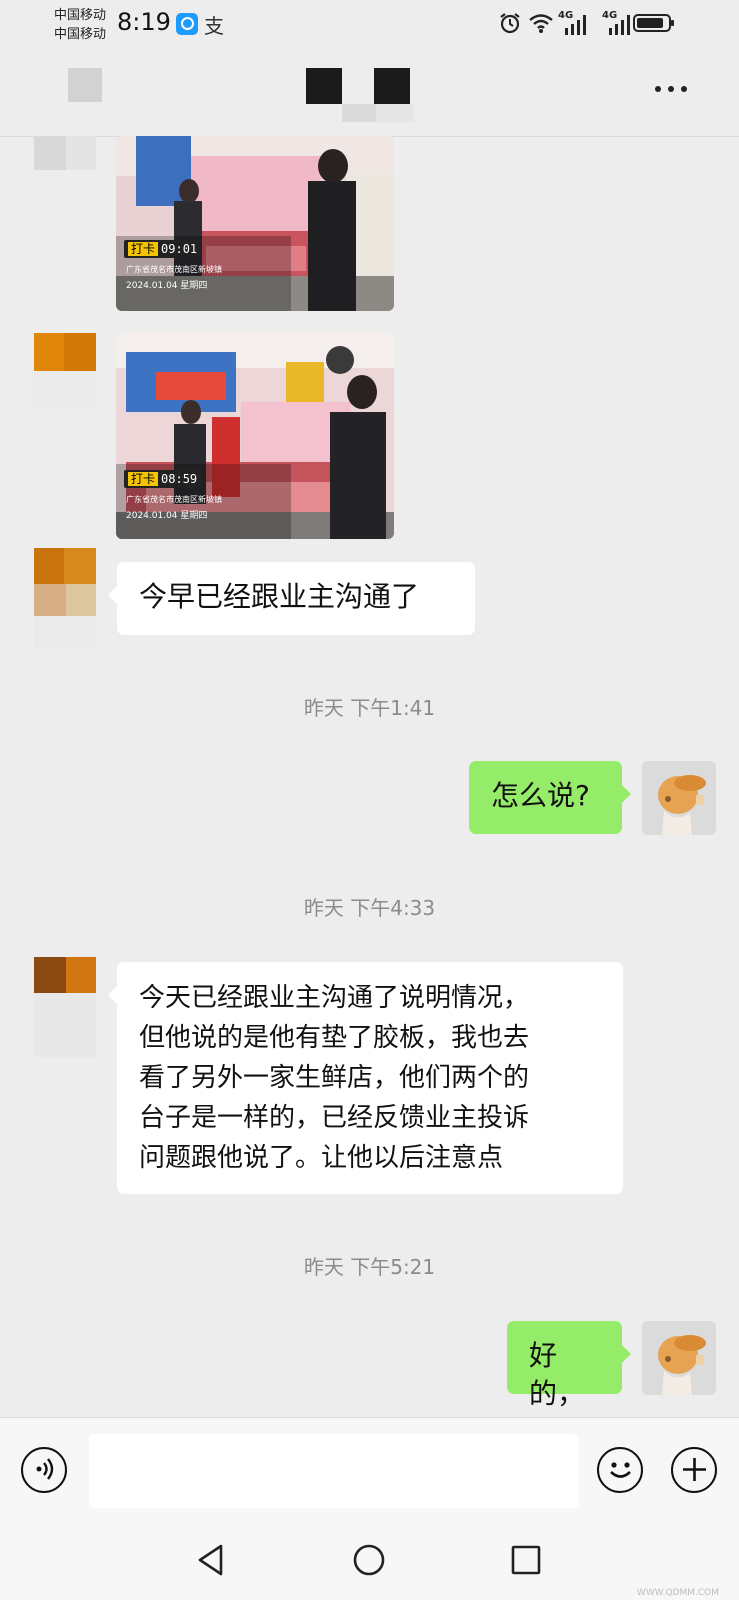 Image resolution: width=739 pixels, height=1600 pixels. Describe the element at coordinates (144, 22) in the screenshot. I see `status-time: 8:19` at that location.